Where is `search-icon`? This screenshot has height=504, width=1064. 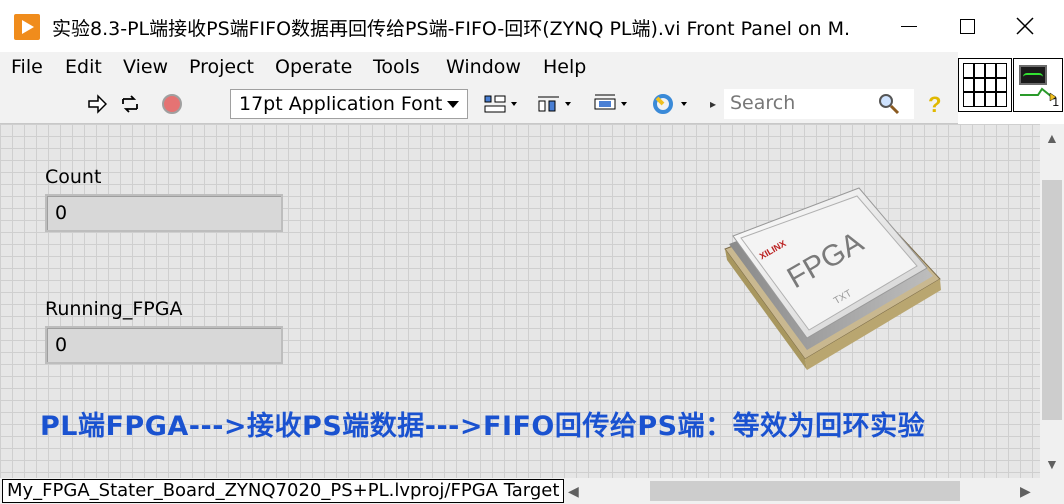
search-icon is located at coordinates (889, 104).